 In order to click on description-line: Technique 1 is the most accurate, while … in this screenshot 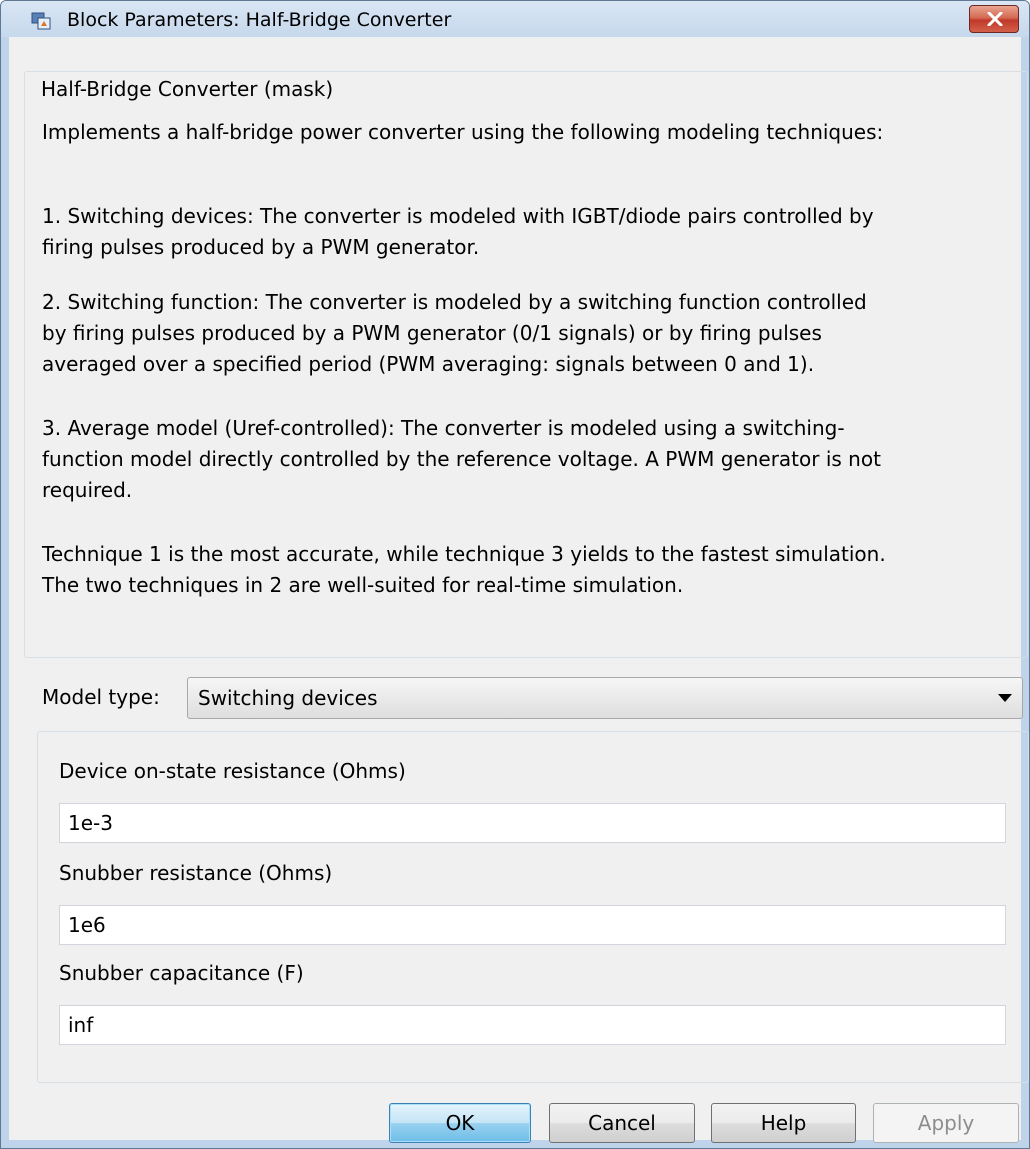, I will do `click(464, 554)`.